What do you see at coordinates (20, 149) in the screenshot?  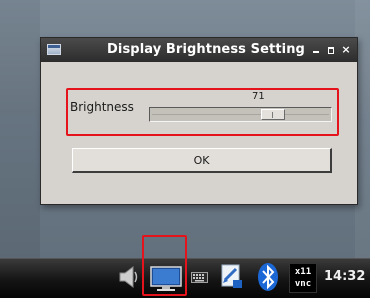 I see `desktop-shade` at bounding box center [20, 149].